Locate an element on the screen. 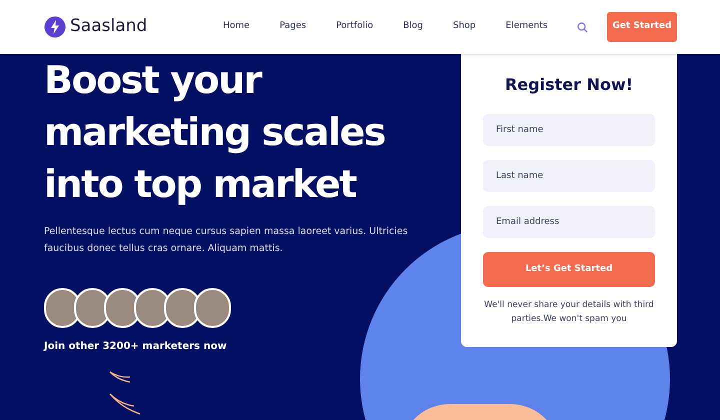  register-title: Register Now! is located at coordinates (569, 85).